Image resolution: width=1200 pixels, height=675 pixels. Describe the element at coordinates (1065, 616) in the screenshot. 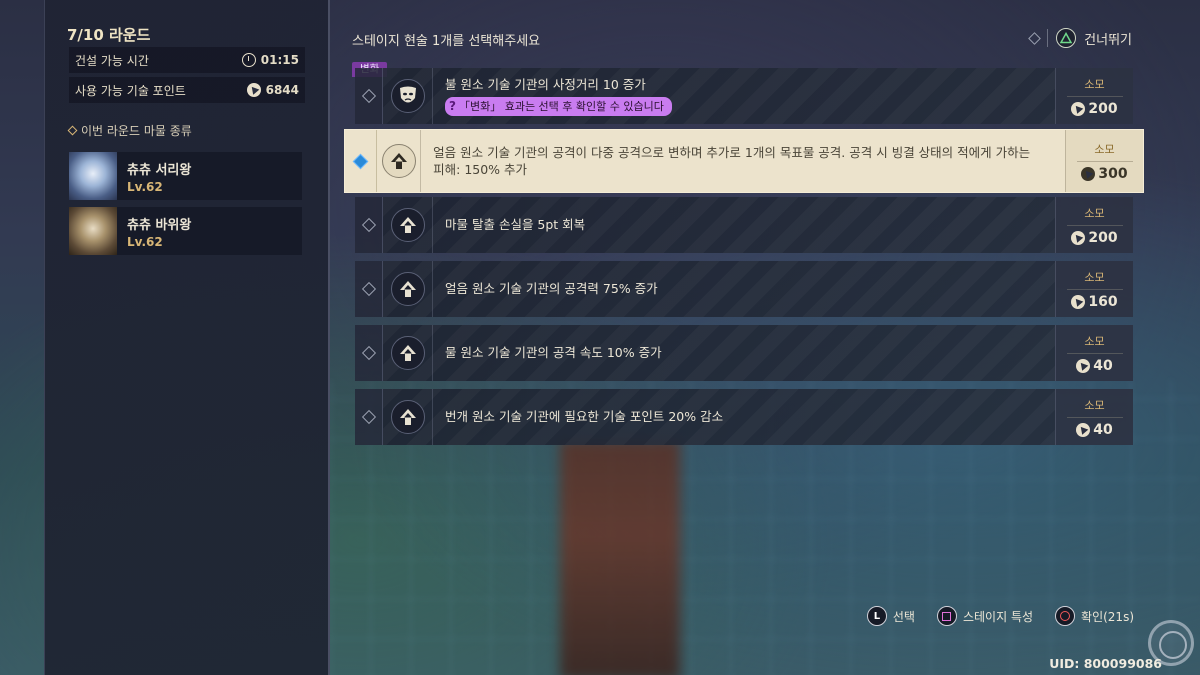

I see `circle-button-icon` at that location.